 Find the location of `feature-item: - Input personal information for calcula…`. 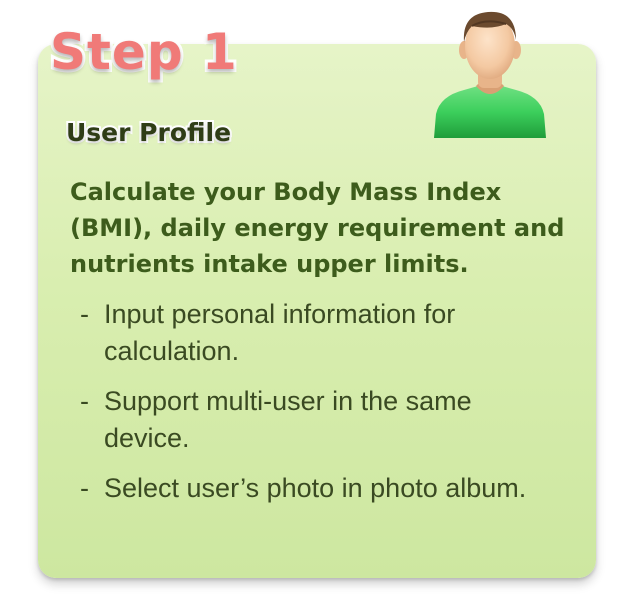

feature-item: - Input personal information for calcula… is located at coordinates (320, 333).